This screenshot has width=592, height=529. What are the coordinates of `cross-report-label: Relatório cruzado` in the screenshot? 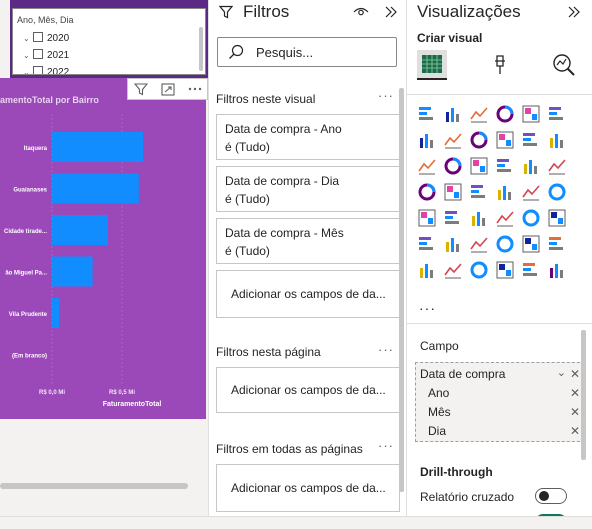 It's located at (467, 497).